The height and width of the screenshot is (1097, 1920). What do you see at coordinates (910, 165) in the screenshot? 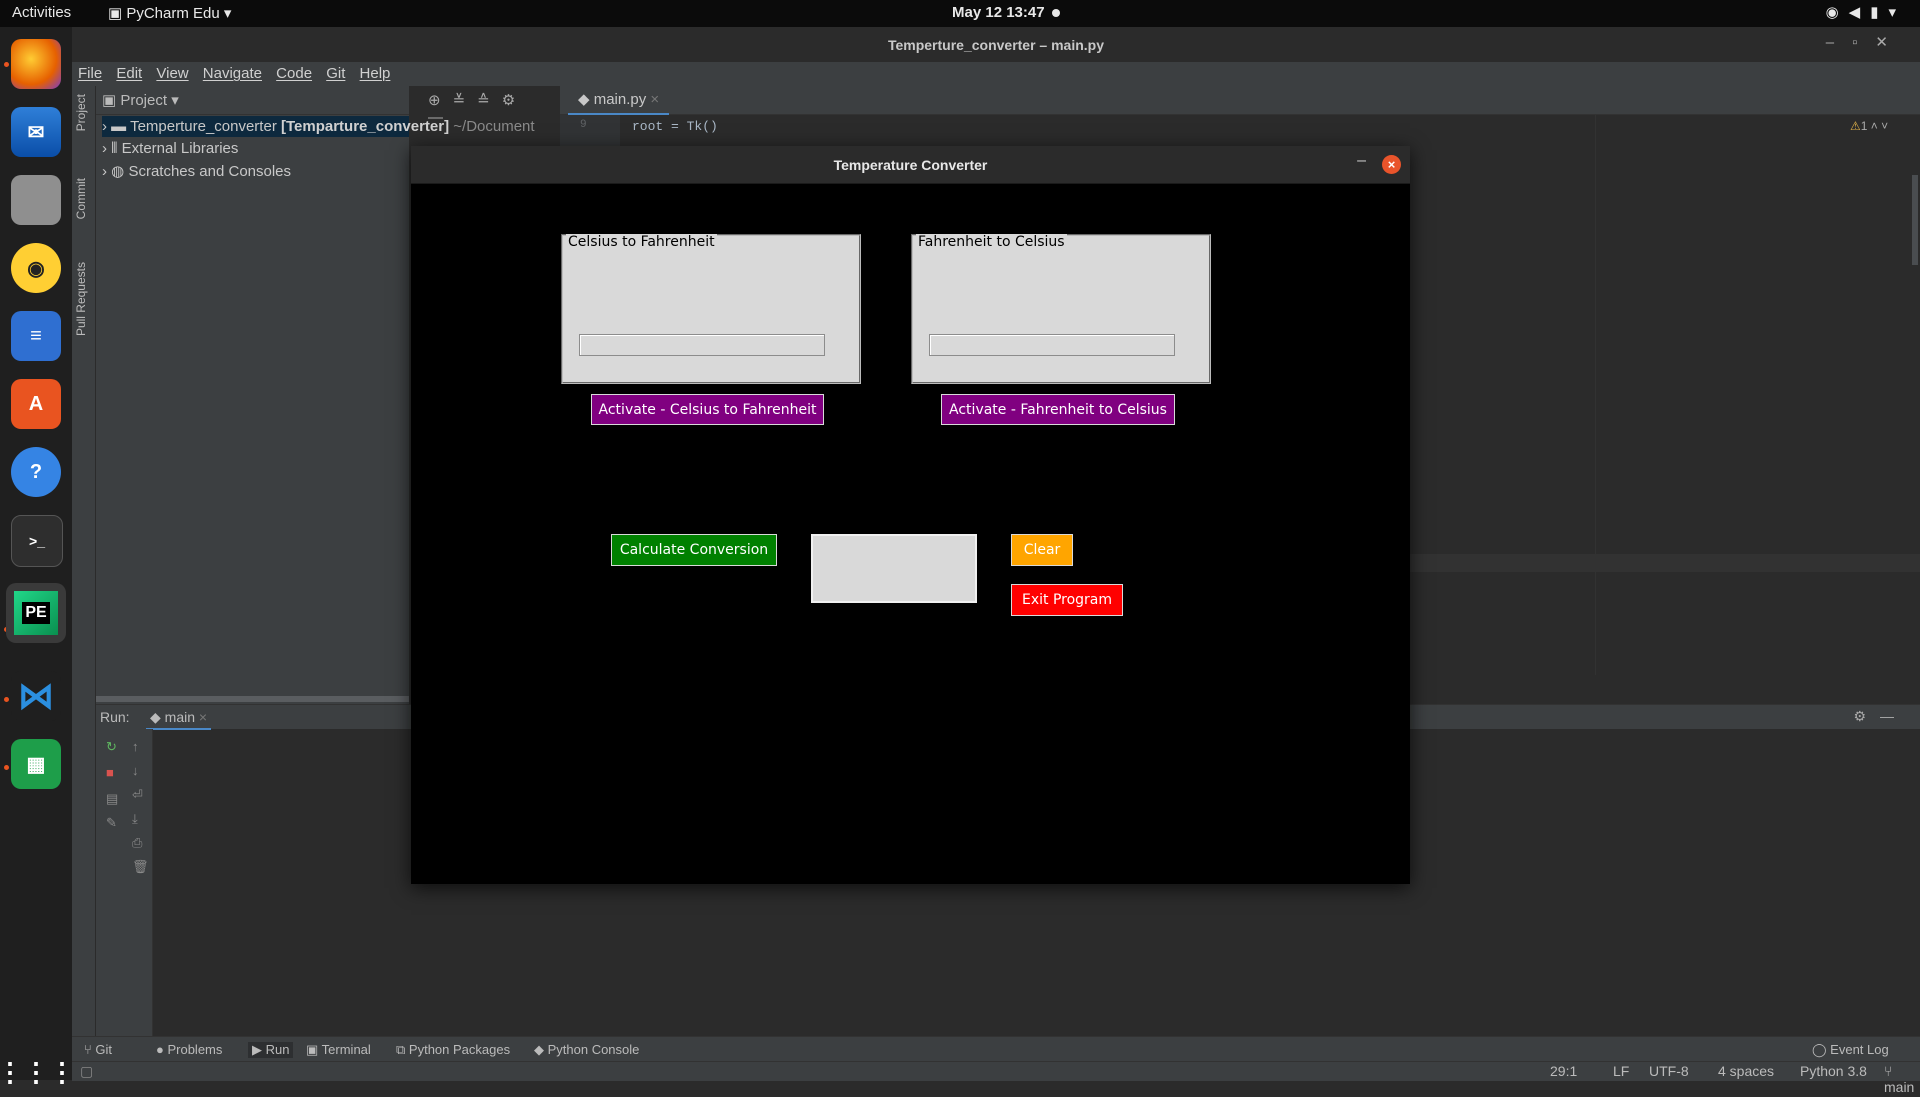
I see `tk-title-bar: Temperature Converter – ×` at bounding box center [910, 165].